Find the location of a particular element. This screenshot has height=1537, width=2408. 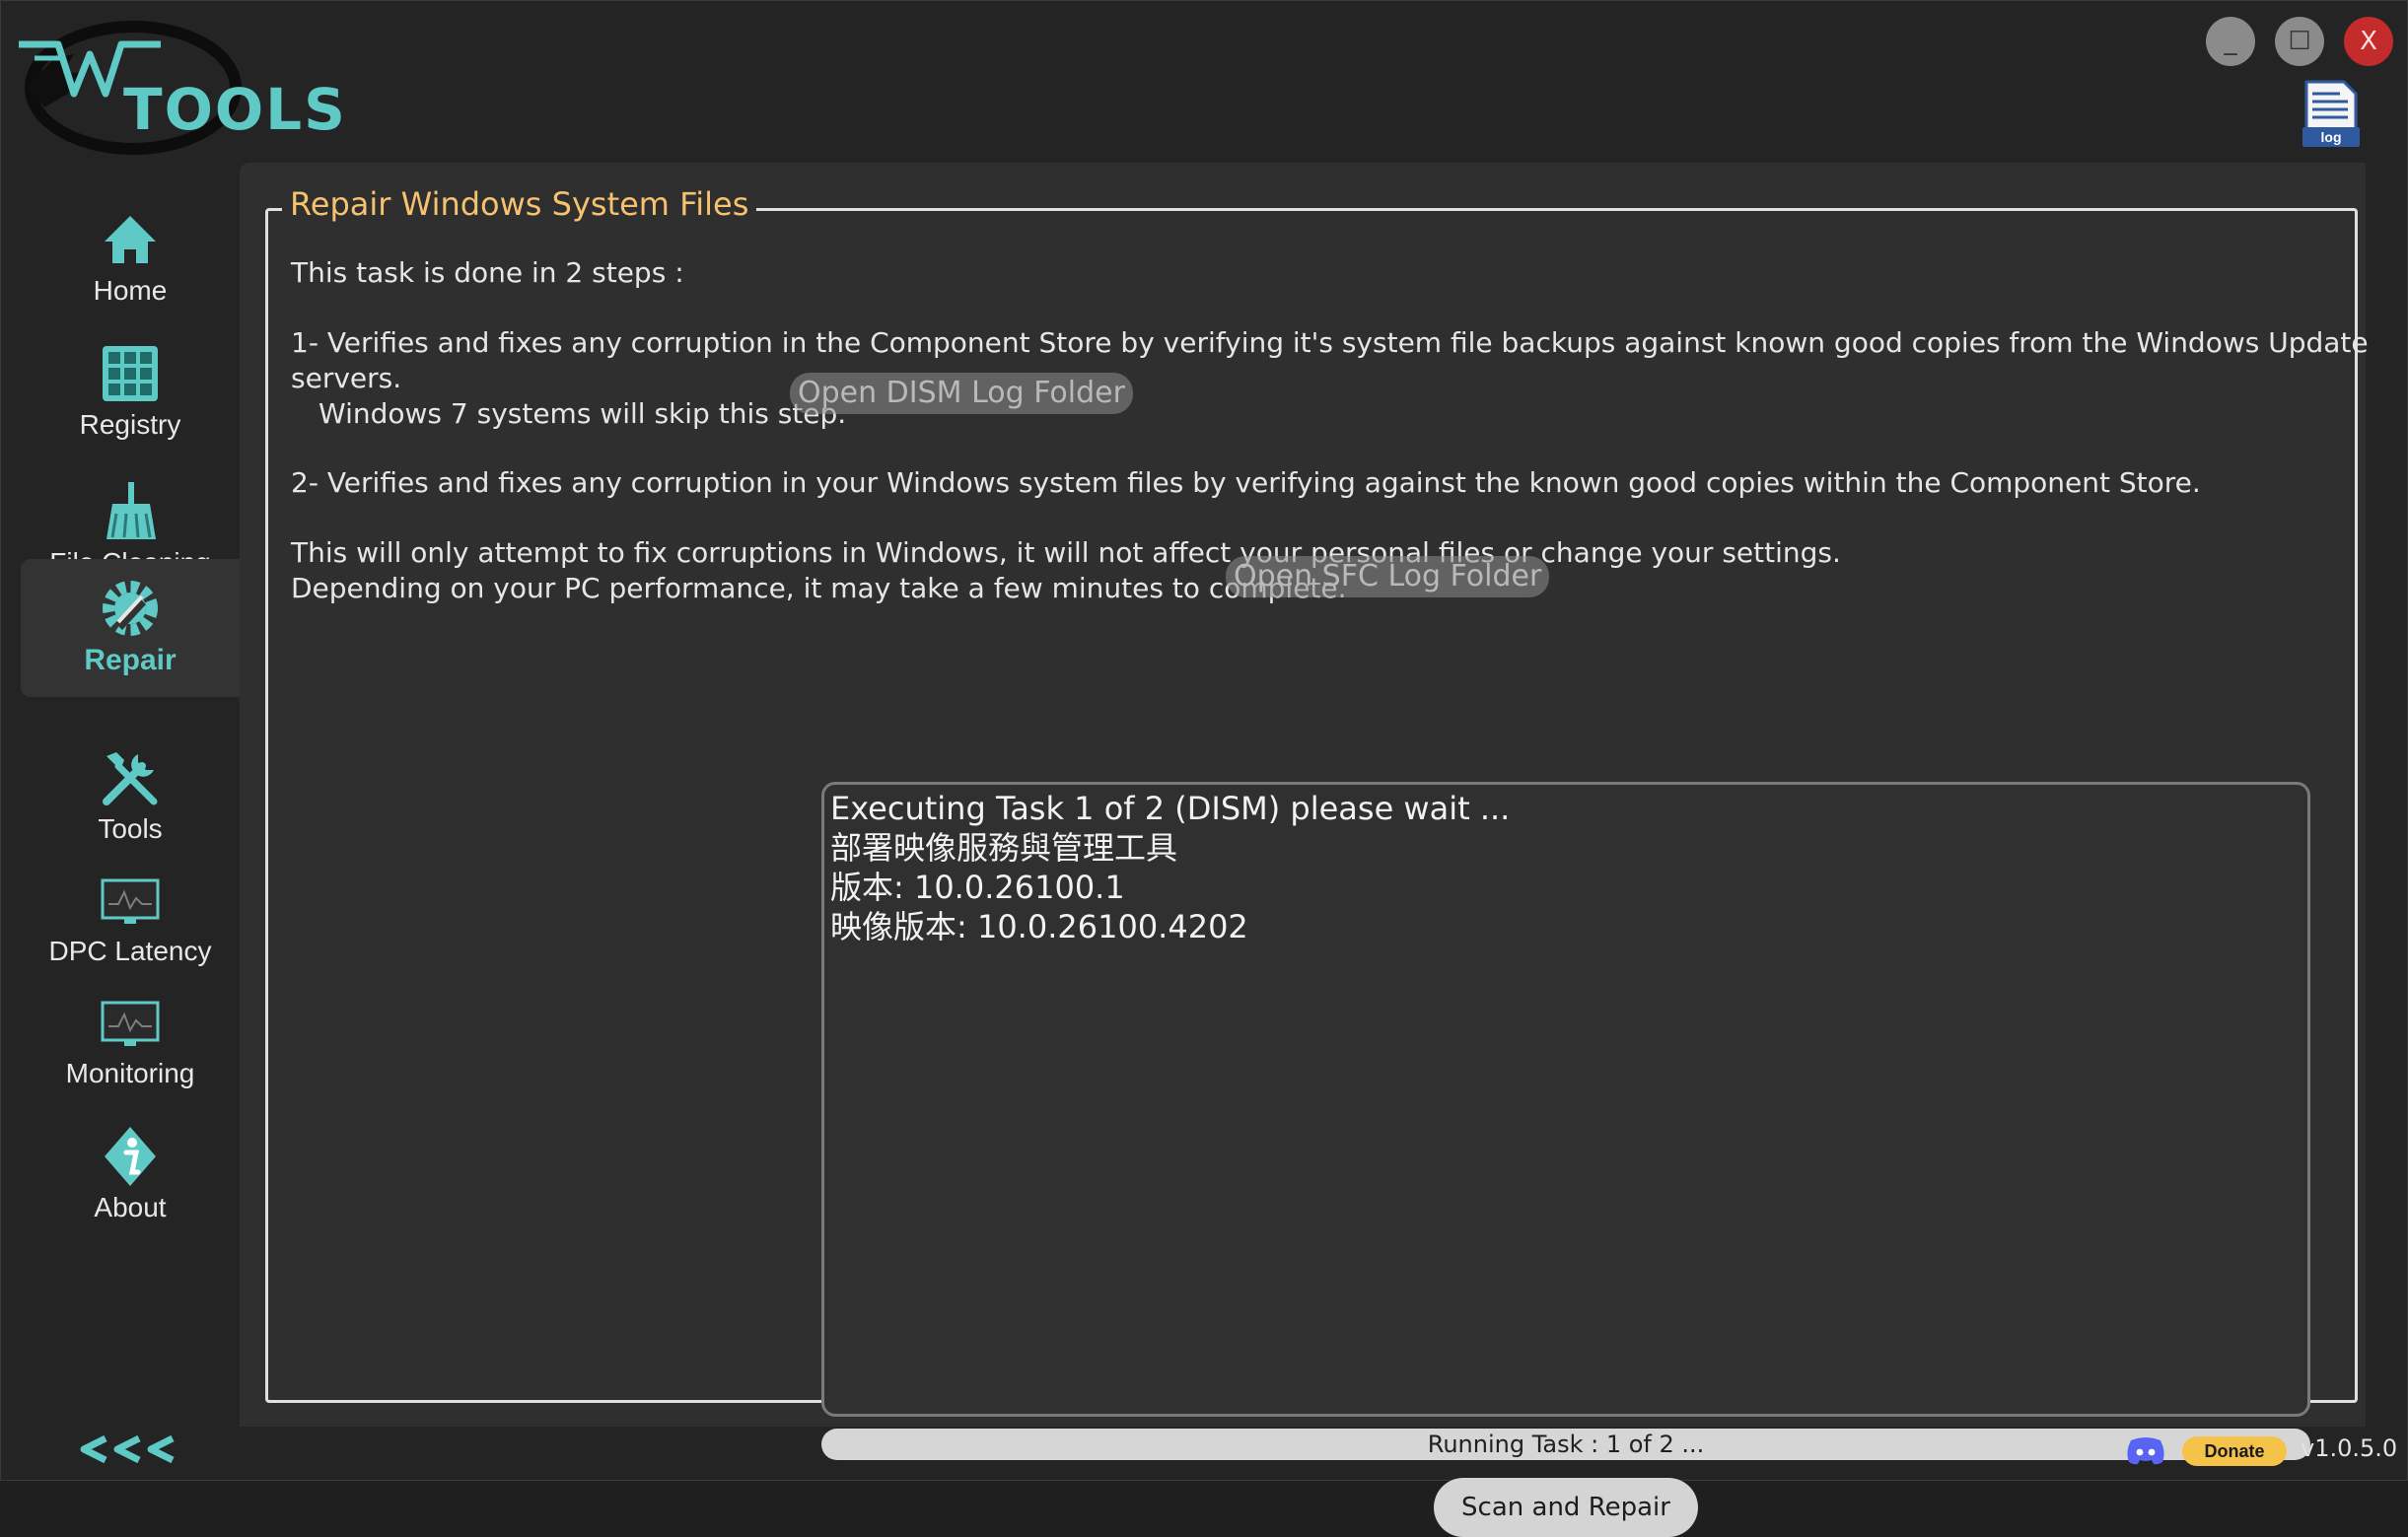

logo-text: TOOLS is located at coordinates (235, 110).